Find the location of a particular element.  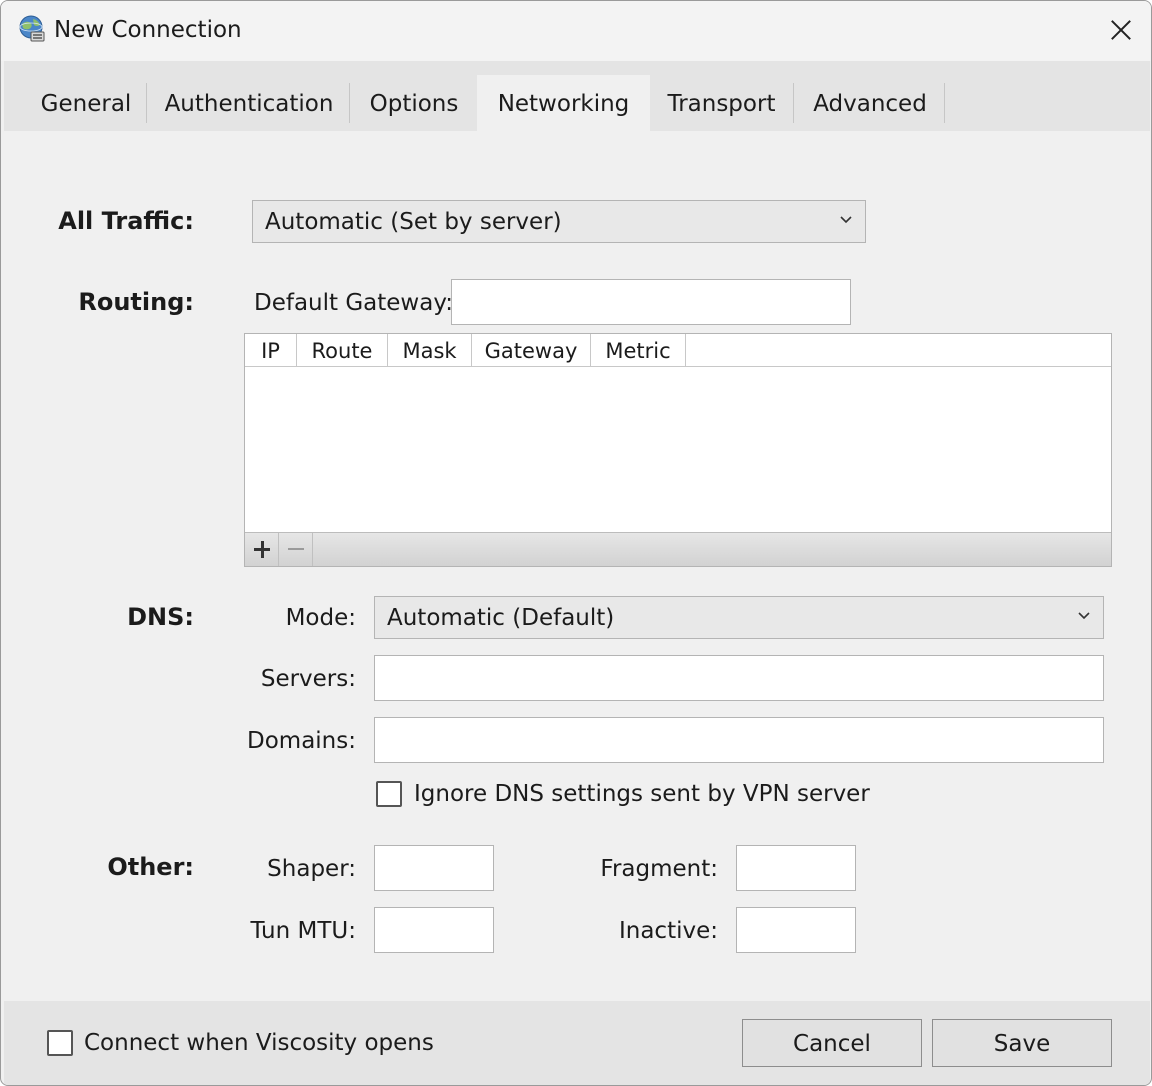

column-header-ip: IP is located at coordinates (271, 350).